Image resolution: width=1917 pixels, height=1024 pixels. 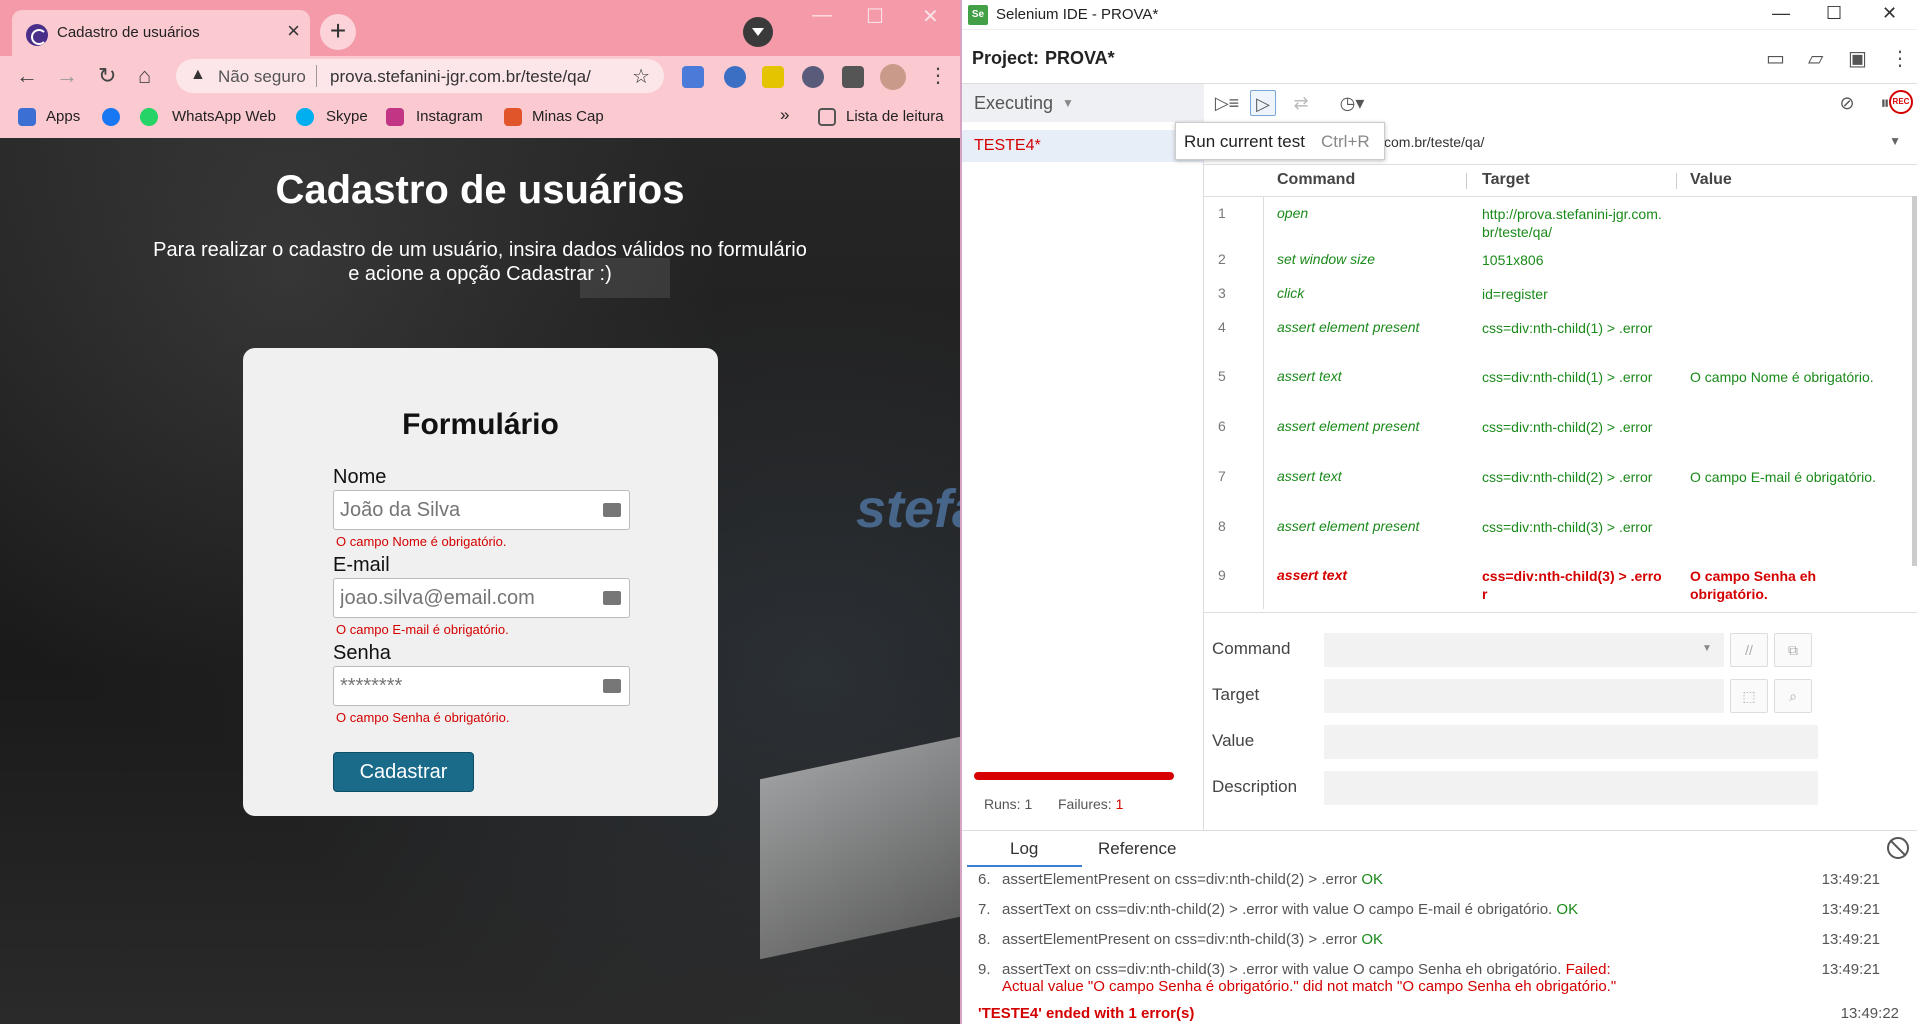 What do you see at coordinates (480, 274) in the screenshot?
I see `intro-line: e acione a opção Cadastrar :)` at bounding box center [480, 274].